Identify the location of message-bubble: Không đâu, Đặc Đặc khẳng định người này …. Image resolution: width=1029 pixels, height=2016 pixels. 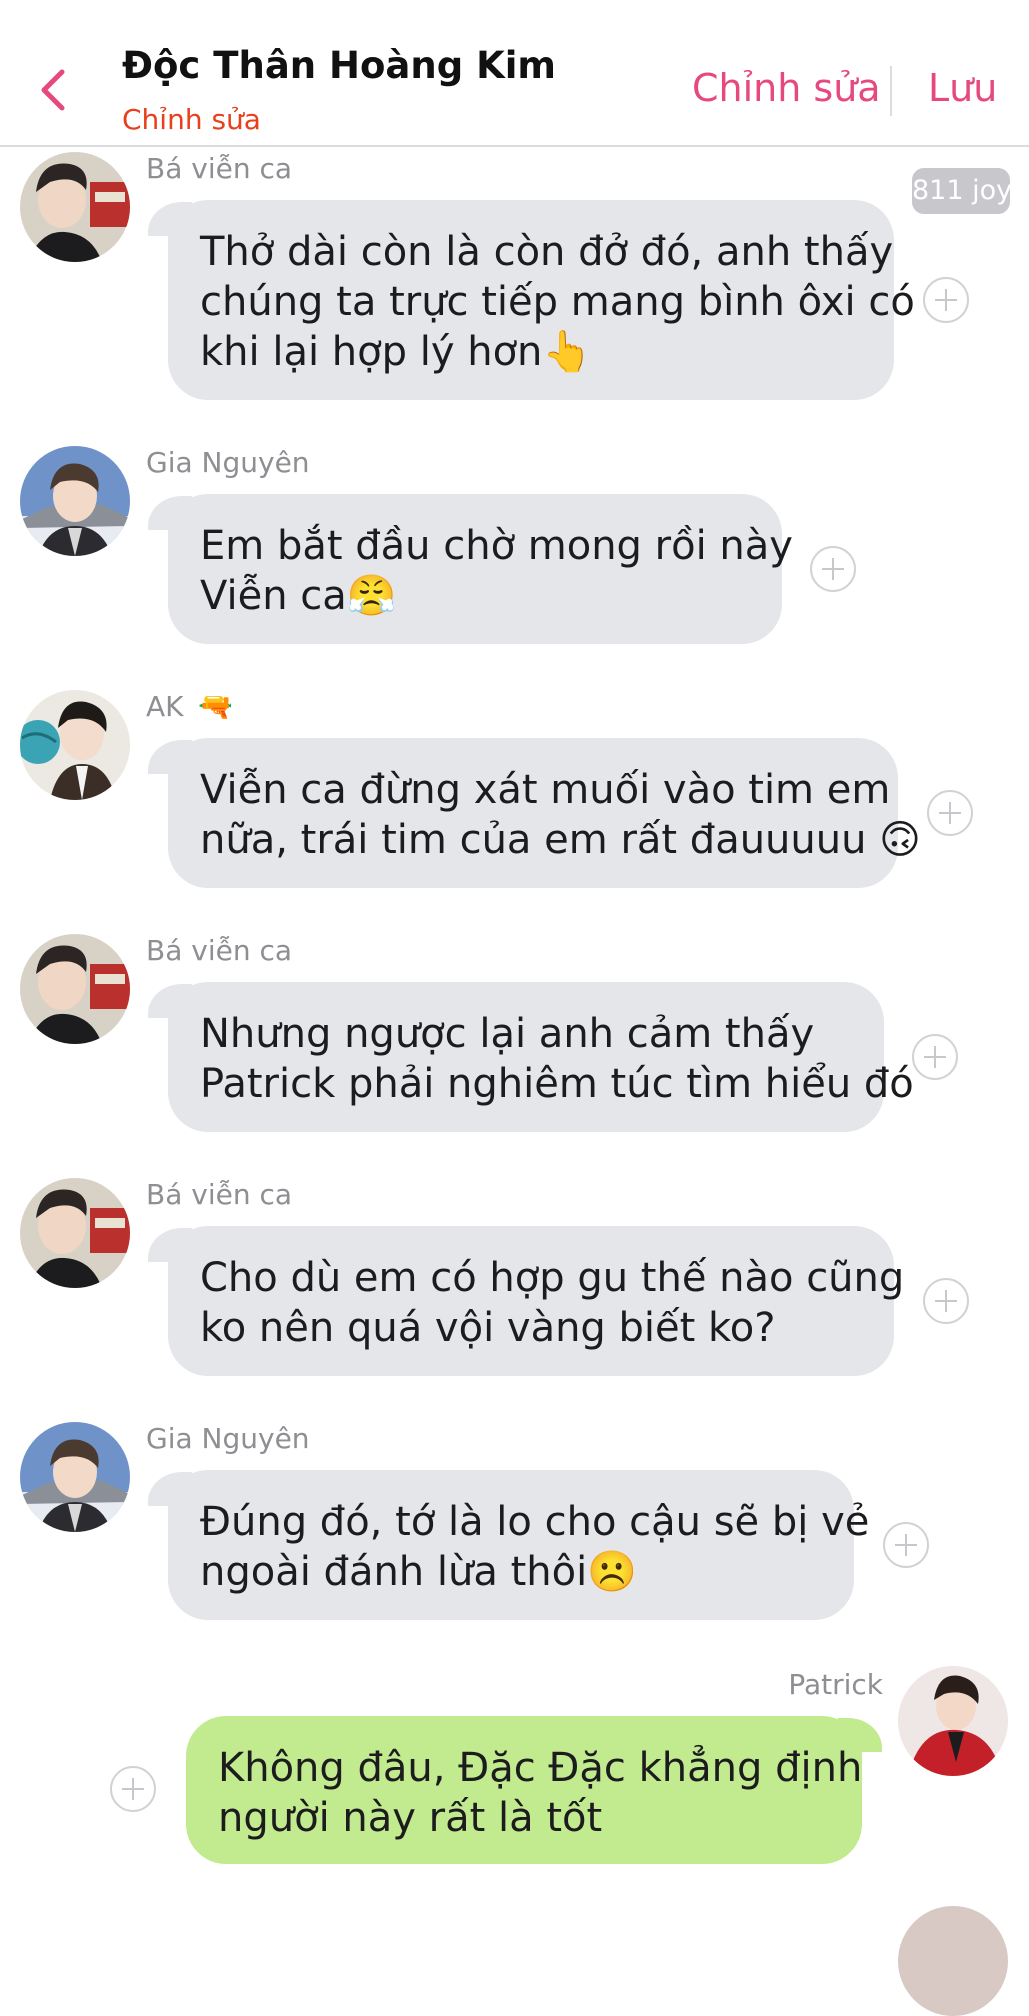
(534, 1790).